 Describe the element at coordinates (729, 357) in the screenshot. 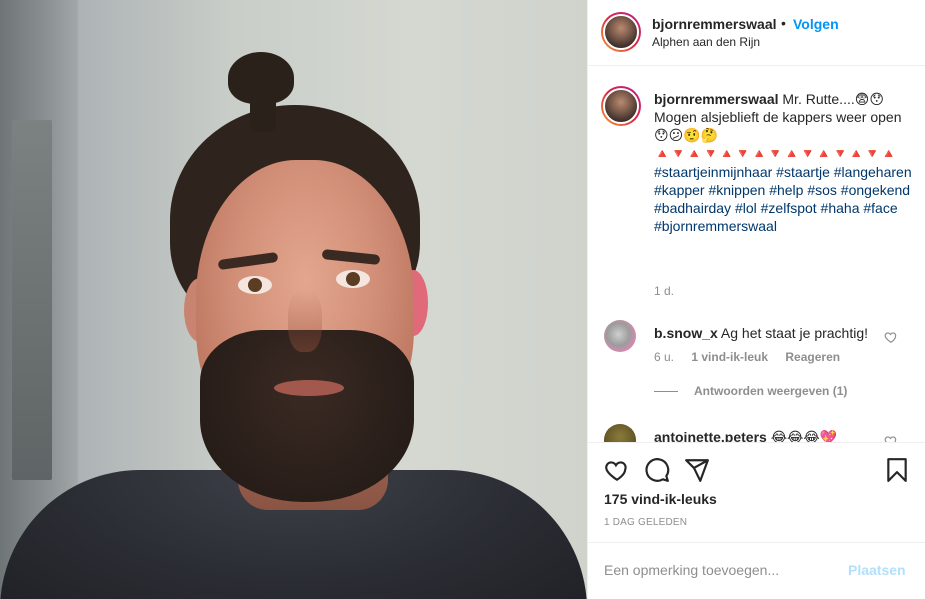

I see `comment-likes: 1 vind-ik-leuk` at that location.